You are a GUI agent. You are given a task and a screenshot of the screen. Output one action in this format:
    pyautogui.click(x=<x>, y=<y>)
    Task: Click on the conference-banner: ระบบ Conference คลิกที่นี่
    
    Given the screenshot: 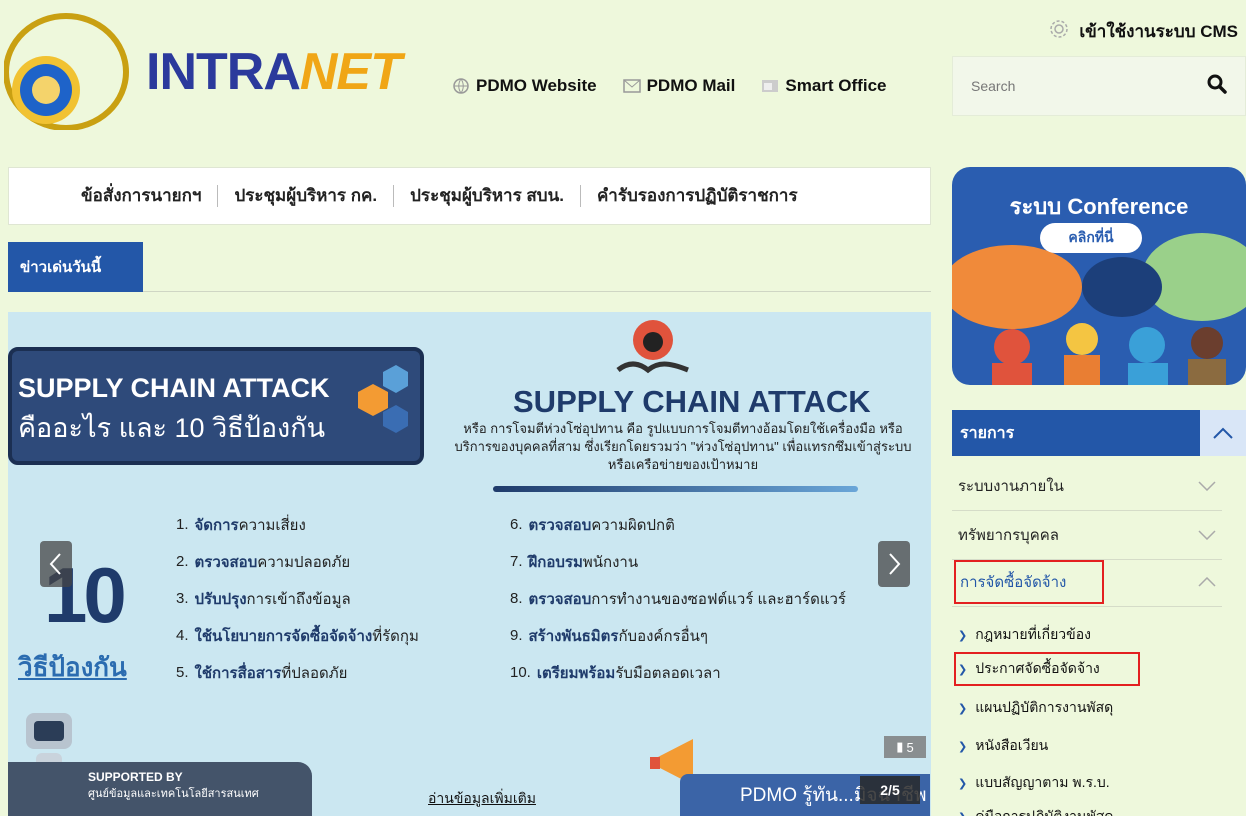 What is the action you would take?
    pyautogui.click(x=1099, y=276)
    